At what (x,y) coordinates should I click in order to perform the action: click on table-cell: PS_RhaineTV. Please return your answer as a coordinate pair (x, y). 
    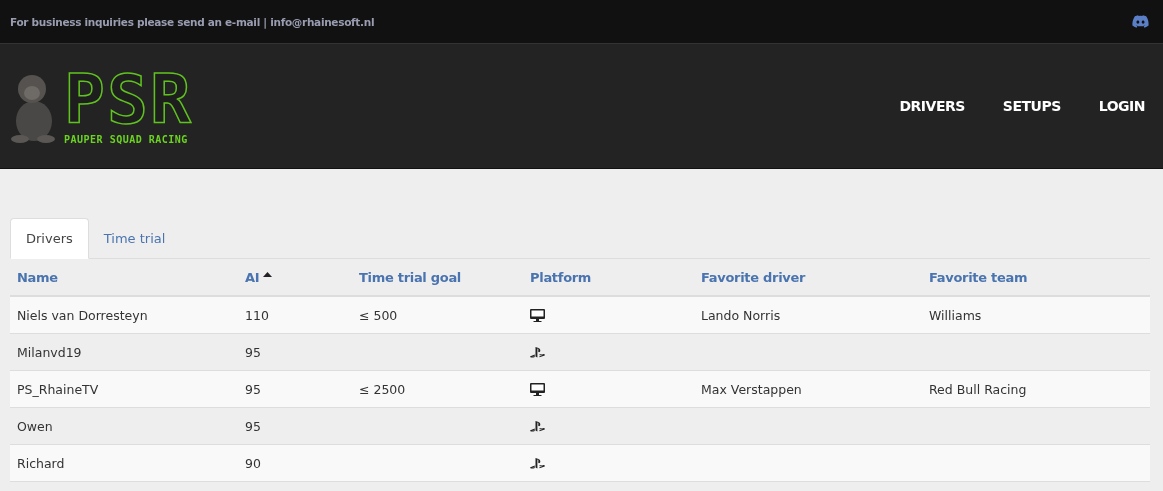
    Looking at the image, I should click on (58, 389).